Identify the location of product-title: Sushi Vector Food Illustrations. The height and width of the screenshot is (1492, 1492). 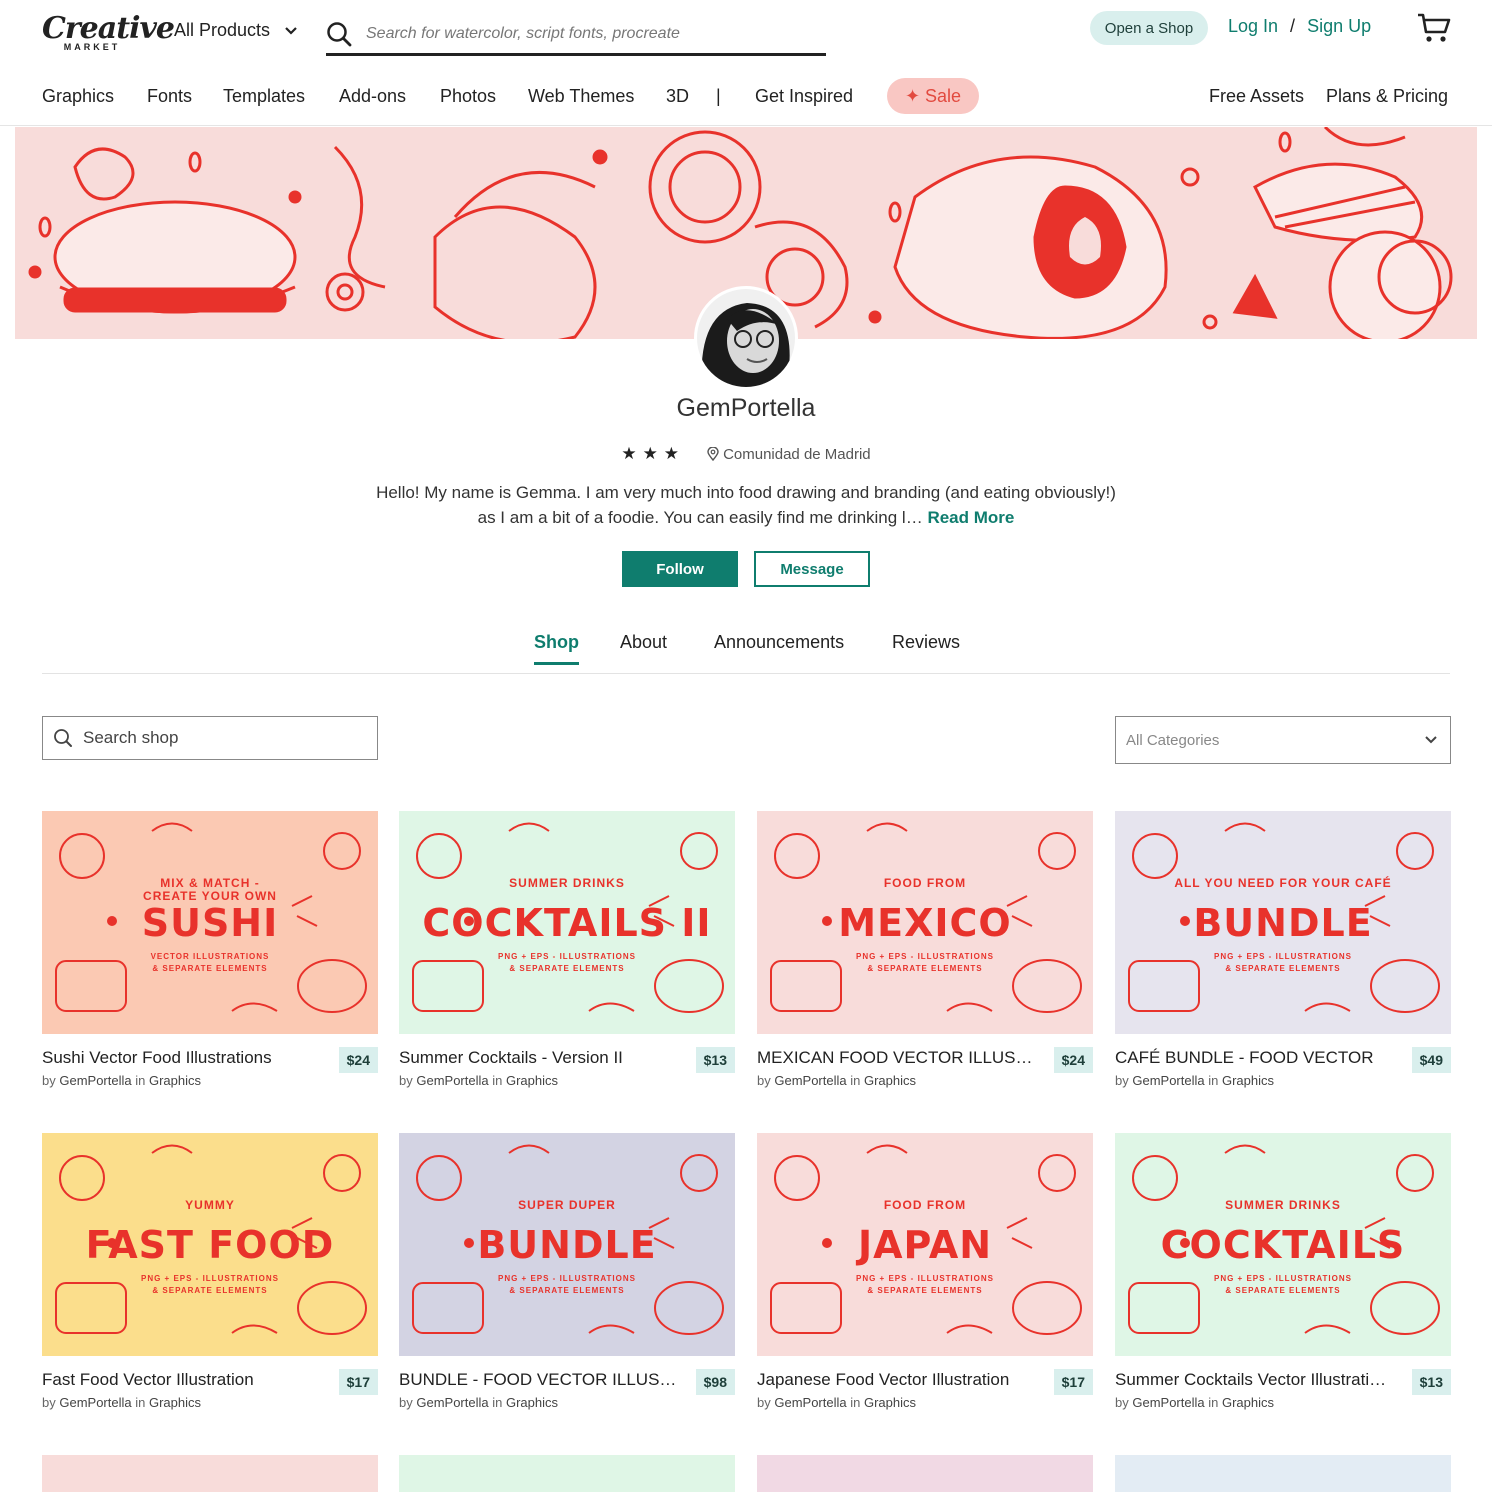
(182, 1058).